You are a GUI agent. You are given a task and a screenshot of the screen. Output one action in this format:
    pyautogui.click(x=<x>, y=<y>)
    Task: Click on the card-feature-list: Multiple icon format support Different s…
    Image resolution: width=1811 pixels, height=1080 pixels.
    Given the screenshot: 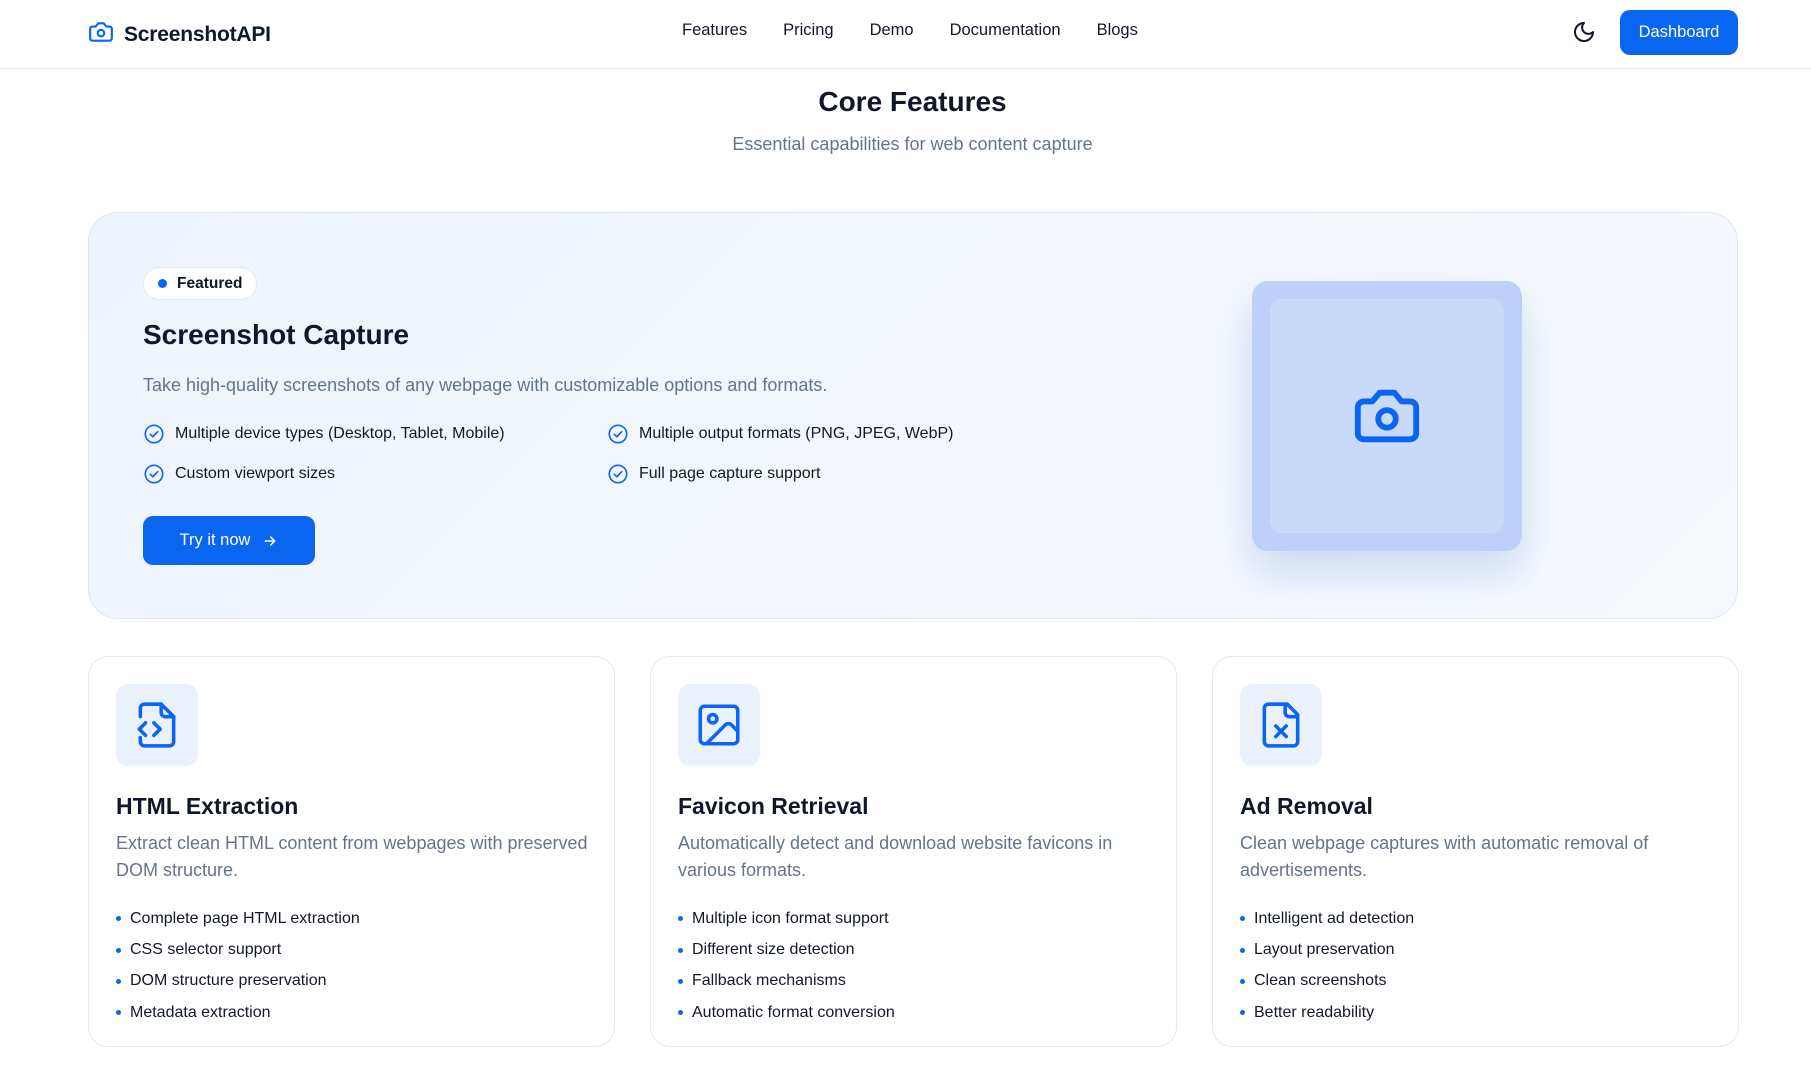 What is the action you would take?
    pyautogui.click(x=786, y=966)
    